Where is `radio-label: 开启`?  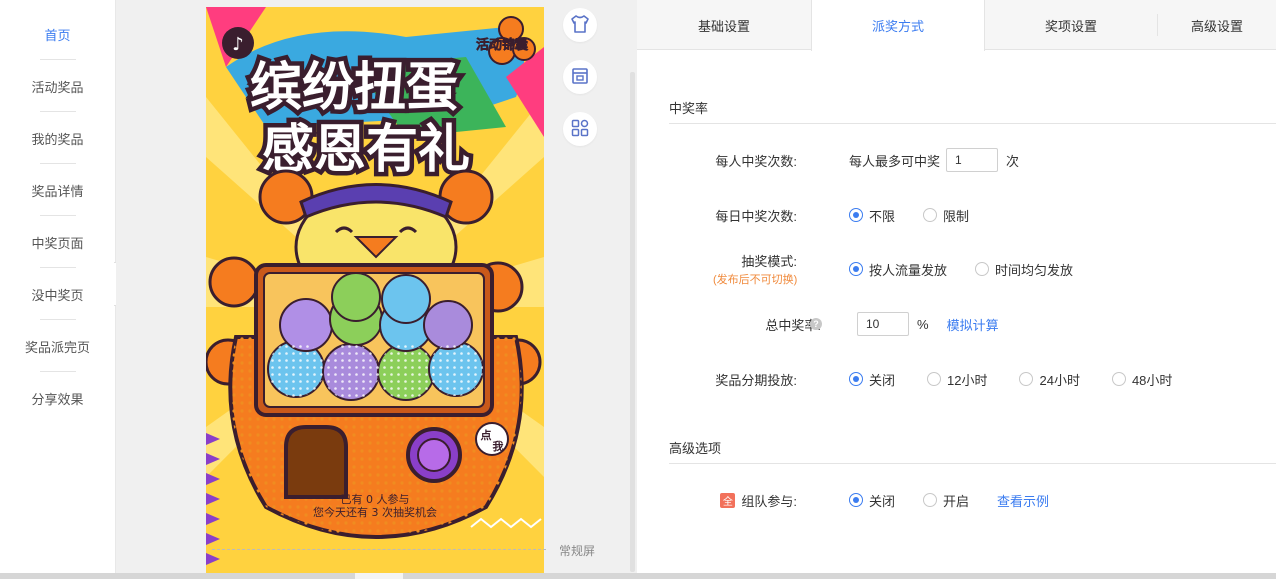
radio-label: 开启 is located at coordinates (956, 501).